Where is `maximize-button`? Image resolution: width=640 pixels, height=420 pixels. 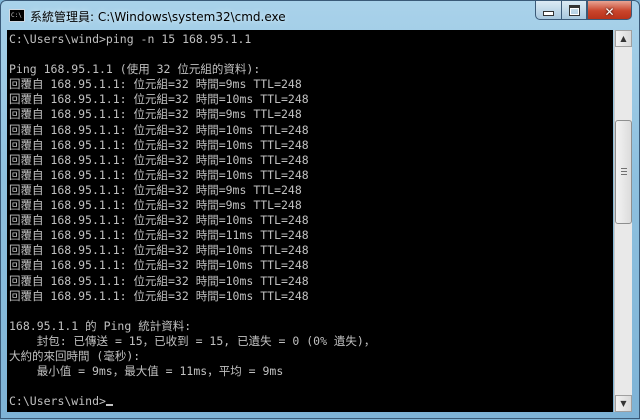
maximize-button is located at coordinates (574, 10).